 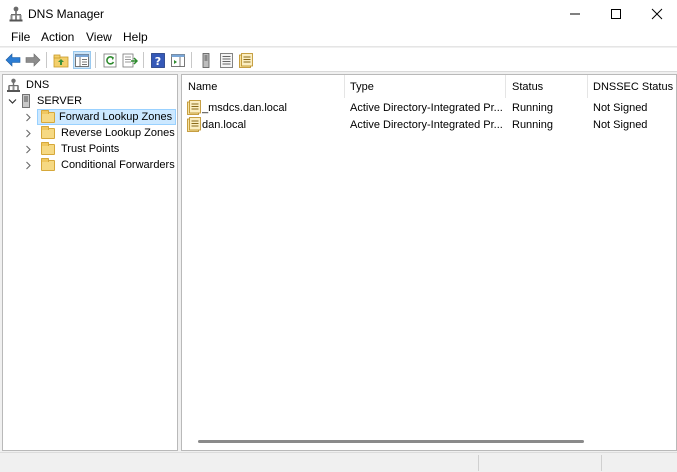 I want to click on tree-item-trust-points: Trust Points, so click(x=72, y=149).